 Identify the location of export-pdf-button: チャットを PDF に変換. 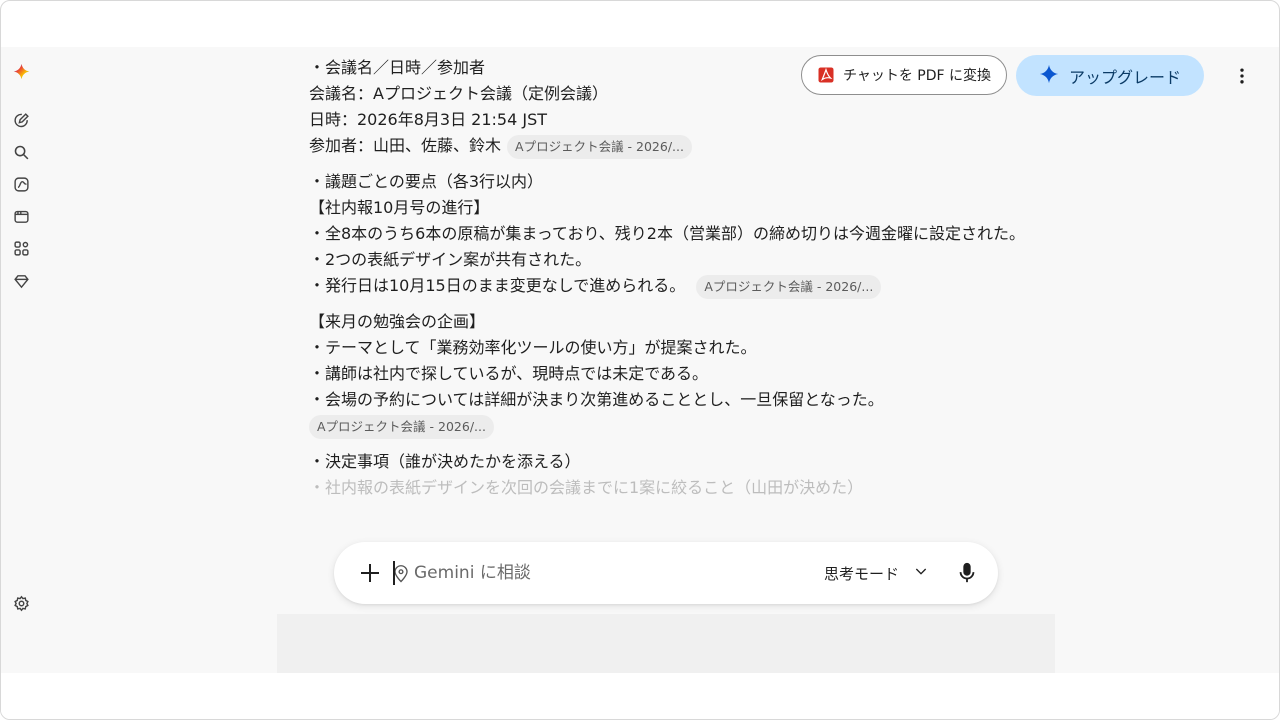
(904, 75).